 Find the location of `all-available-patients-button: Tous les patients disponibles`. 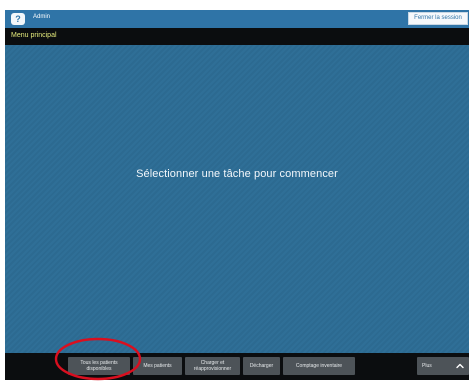

all-available-patients-button: Tous les patients disponibles is located at coordinates (99, 366).